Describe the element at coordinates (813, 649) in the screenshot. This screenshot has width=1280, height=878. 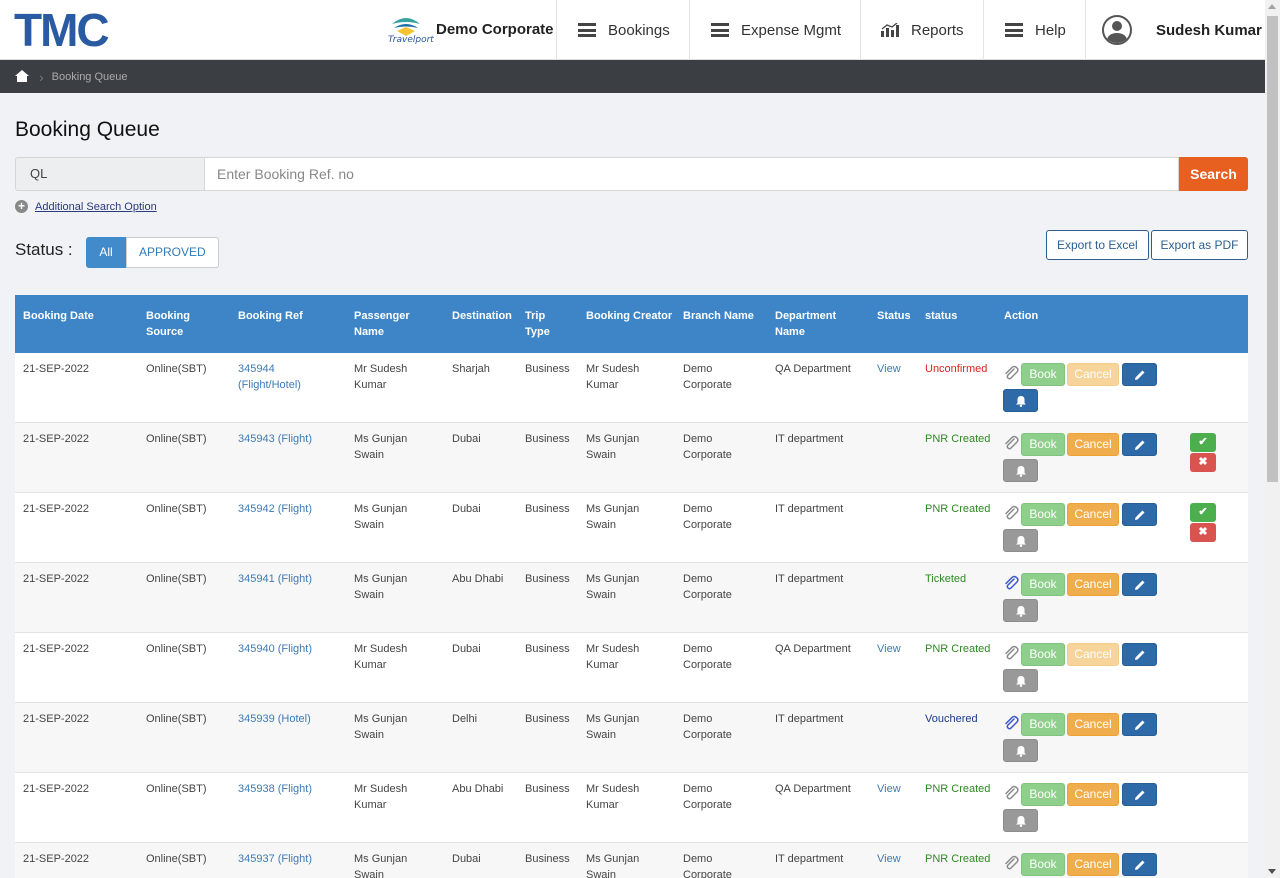
I see `cell-department: QA Department` at that location.